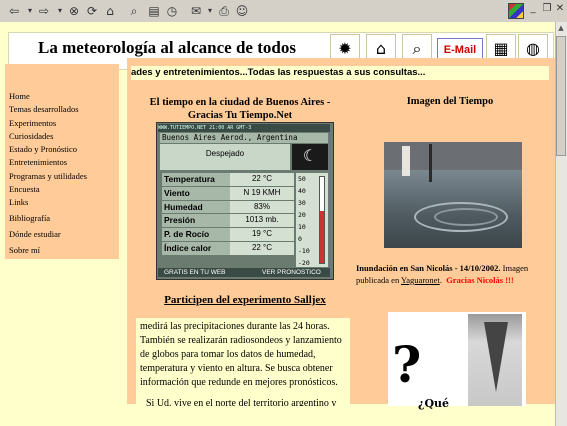 This screenshot has height=426, width=567. What do you see at coordinates (304, 251) in the screenshot?
I see `thermometer-tick-label: -10` at bounding box center [304, 251].